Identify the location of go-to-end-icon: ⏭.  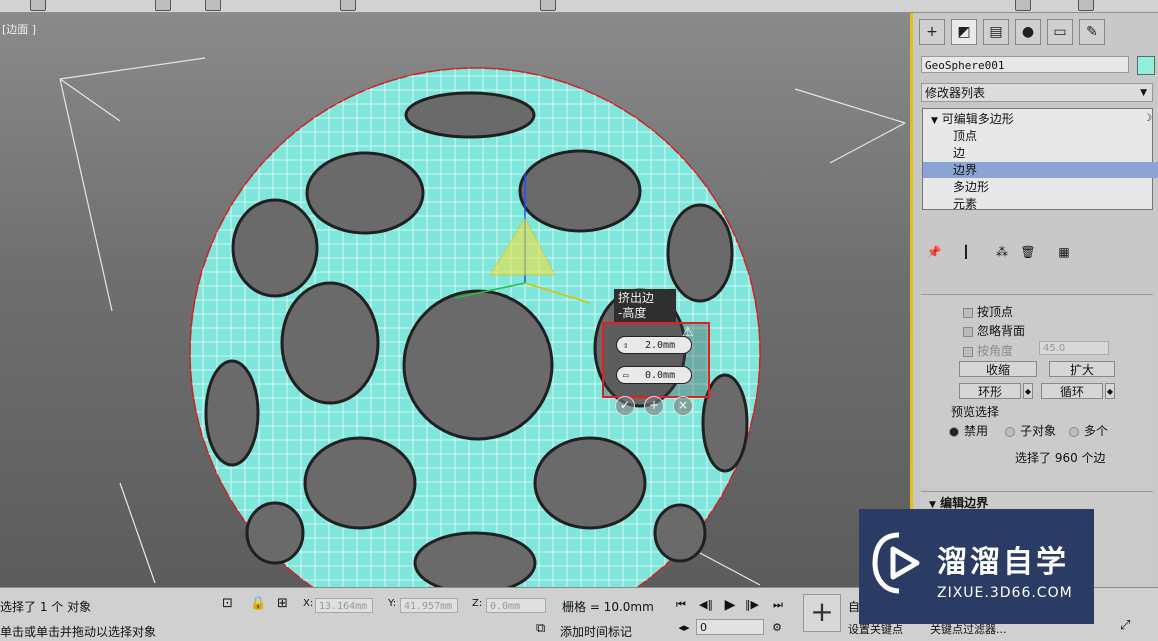
(778, 605).